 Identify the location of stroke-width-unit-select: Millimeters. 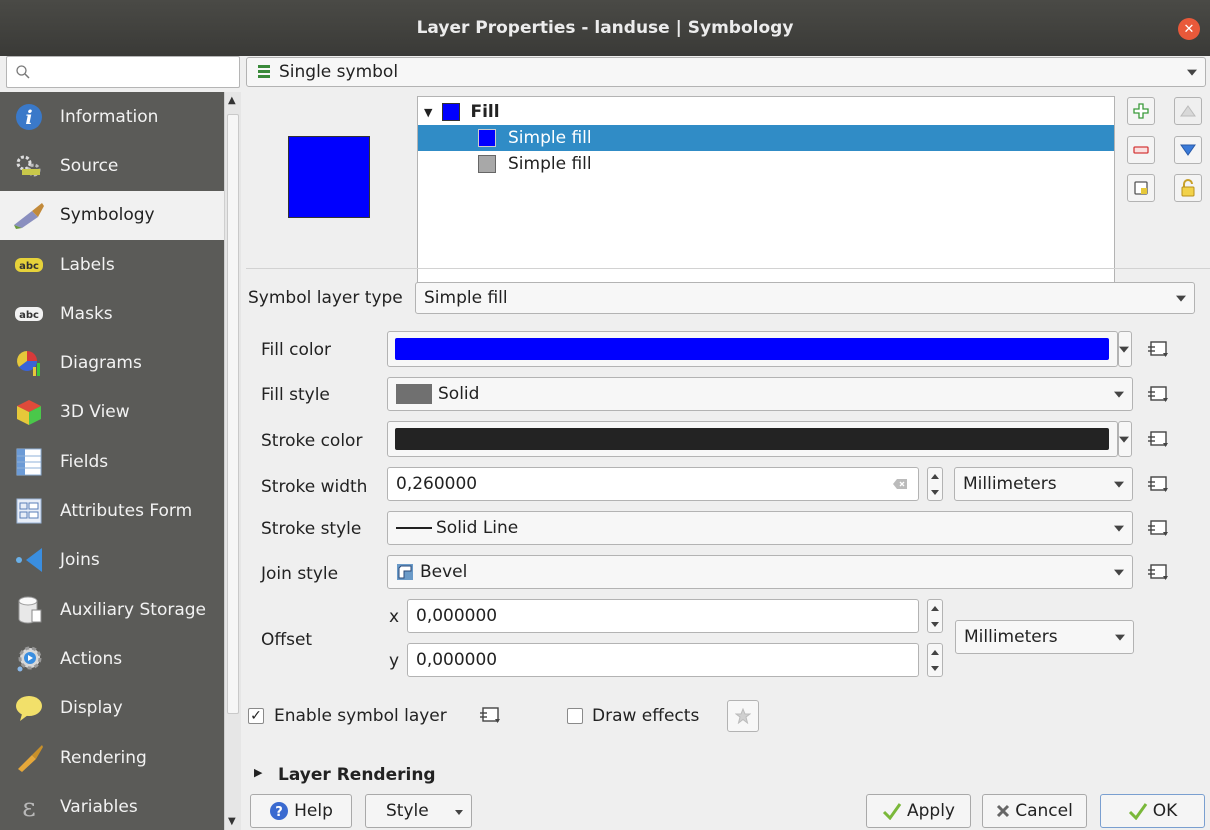
(1043, 484).